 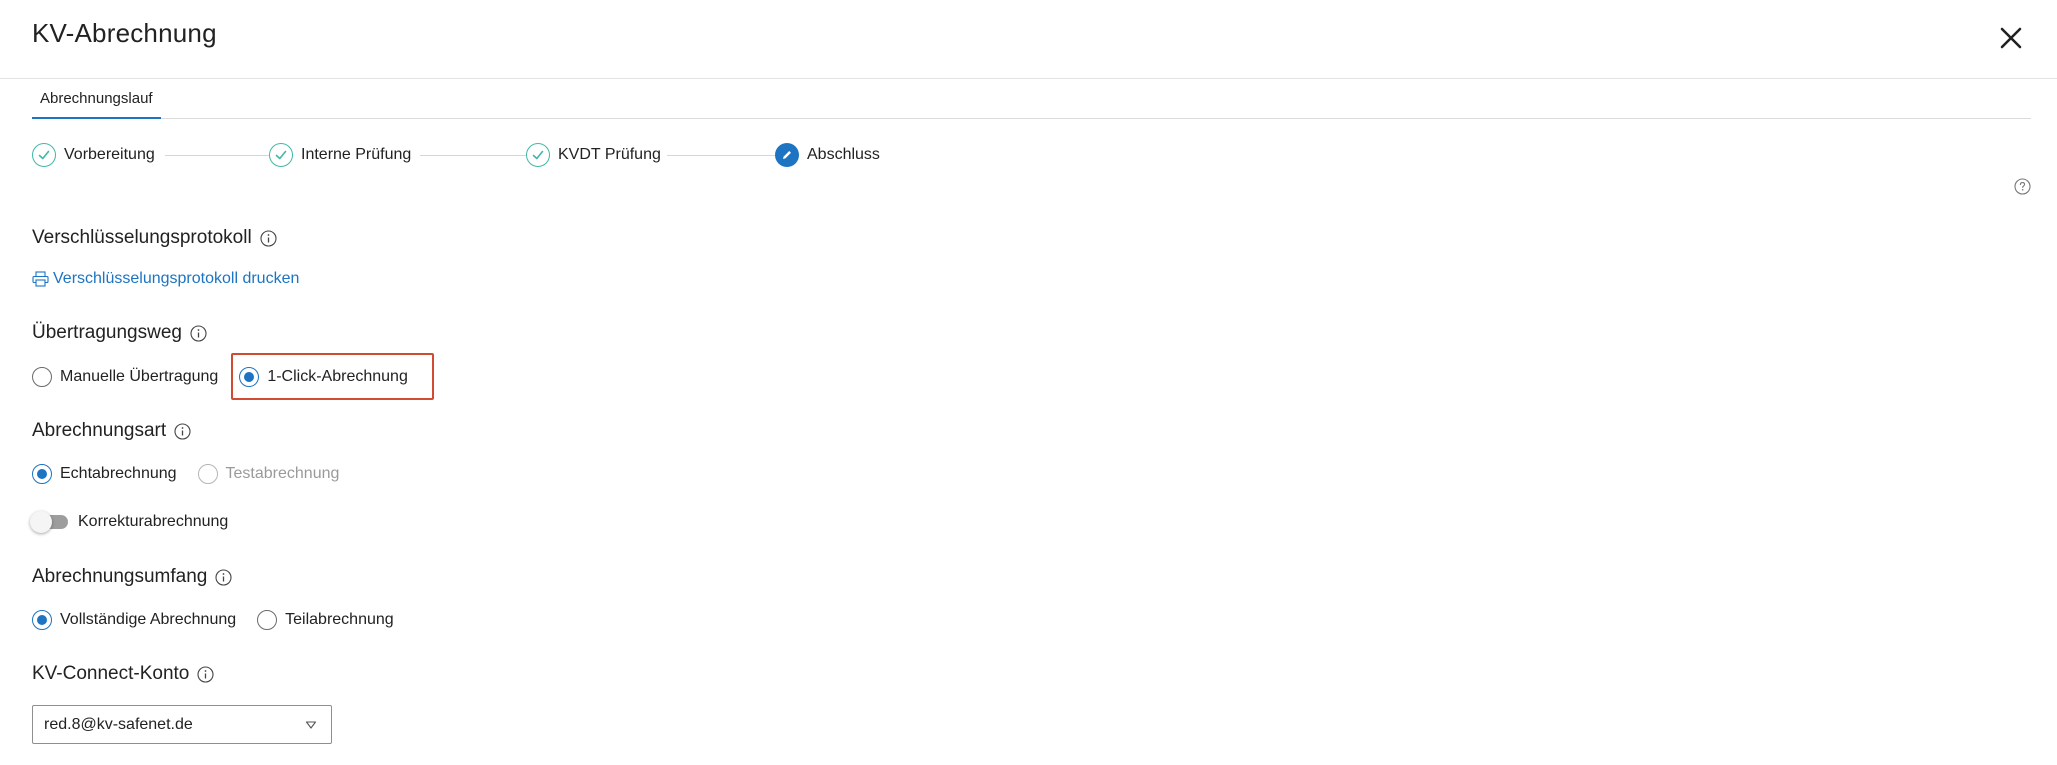 I want to click on radio-label: Testabrechnung, so click(x=282, y=473).